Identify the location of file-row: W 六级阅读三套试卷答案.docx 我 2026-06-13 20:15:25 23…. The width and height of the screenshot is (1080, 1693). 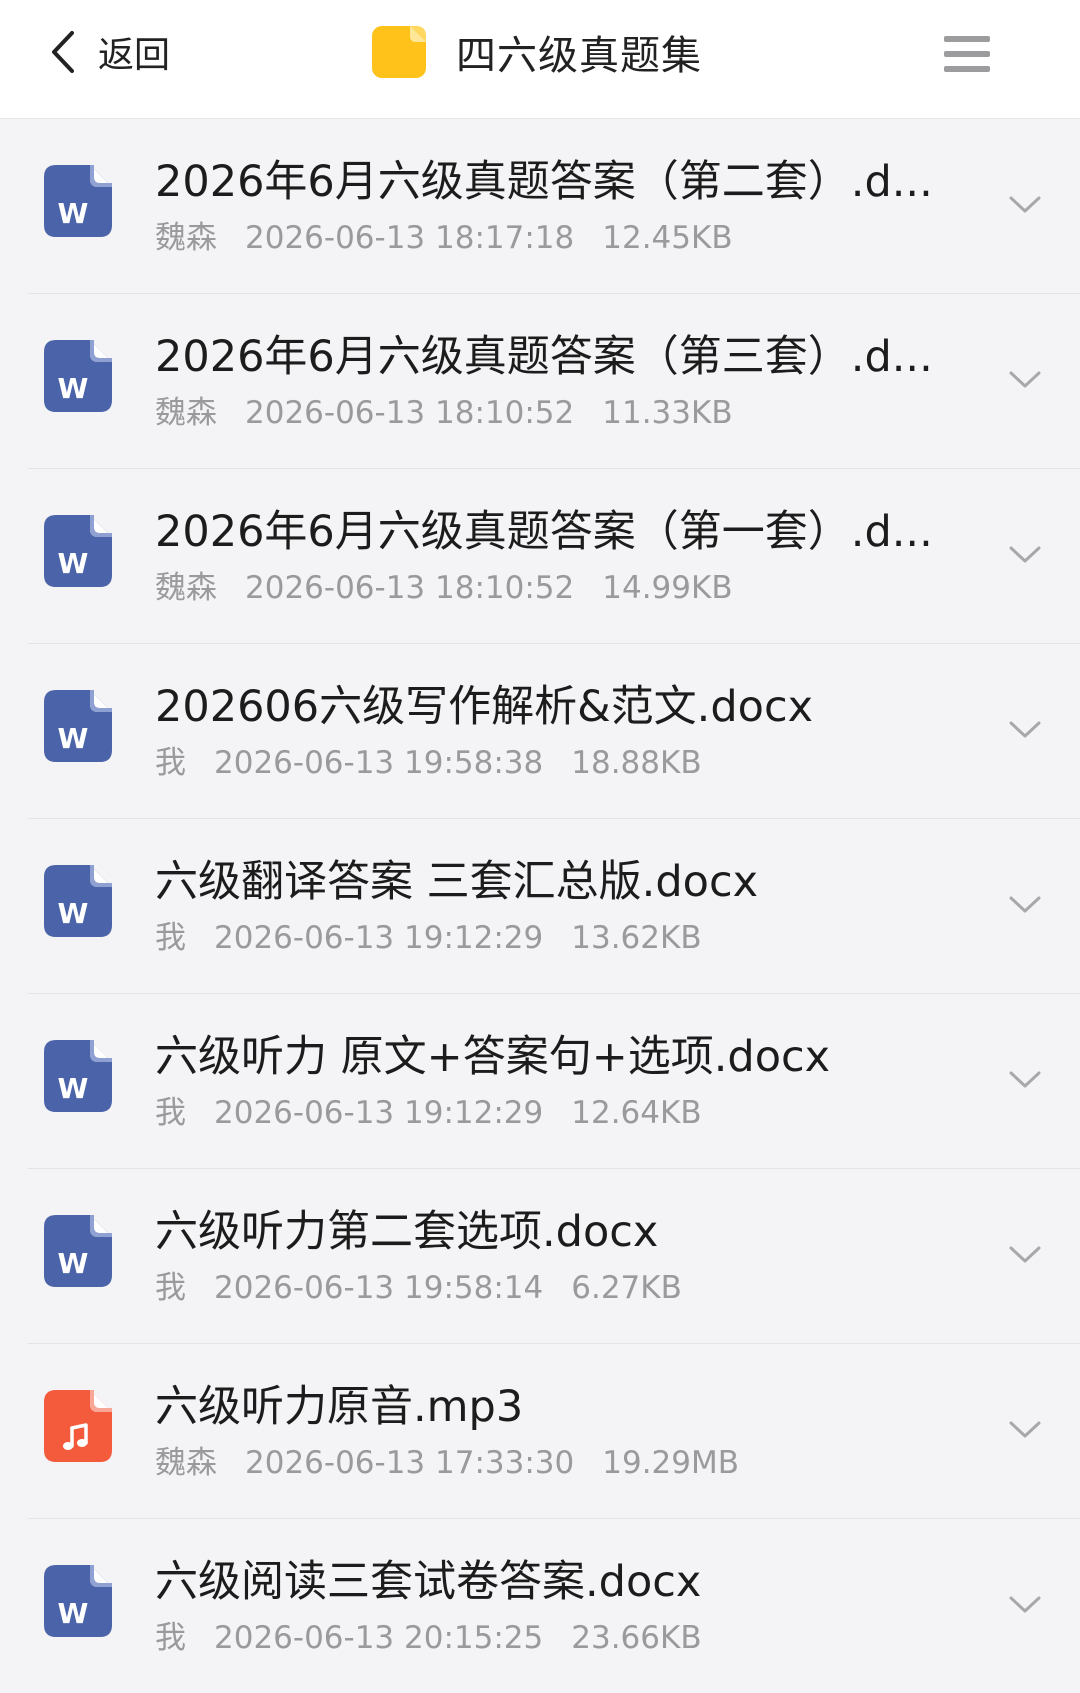
(540, 1605).